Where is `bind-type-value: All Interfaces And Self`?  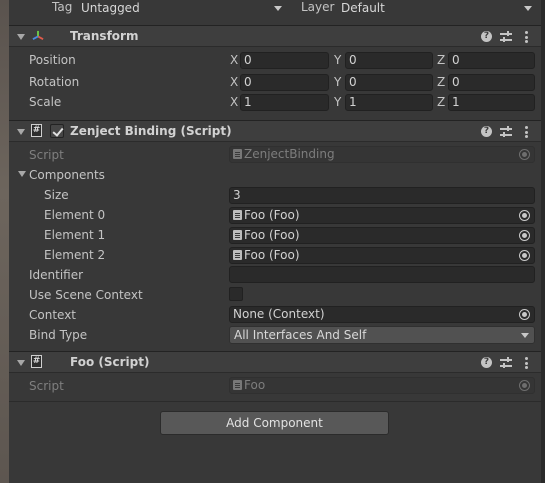 bind-type-value: All Interfaces And Self is located at coordinates (300, 335).